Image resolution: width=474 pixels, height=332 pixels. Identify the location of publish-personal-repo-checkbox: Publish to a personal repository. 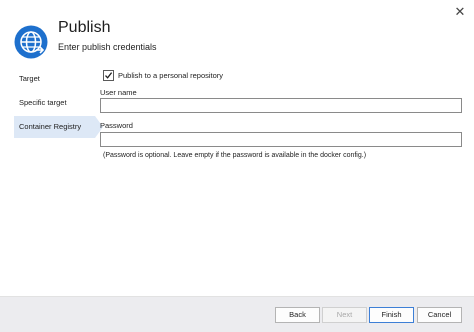
(163, 75).